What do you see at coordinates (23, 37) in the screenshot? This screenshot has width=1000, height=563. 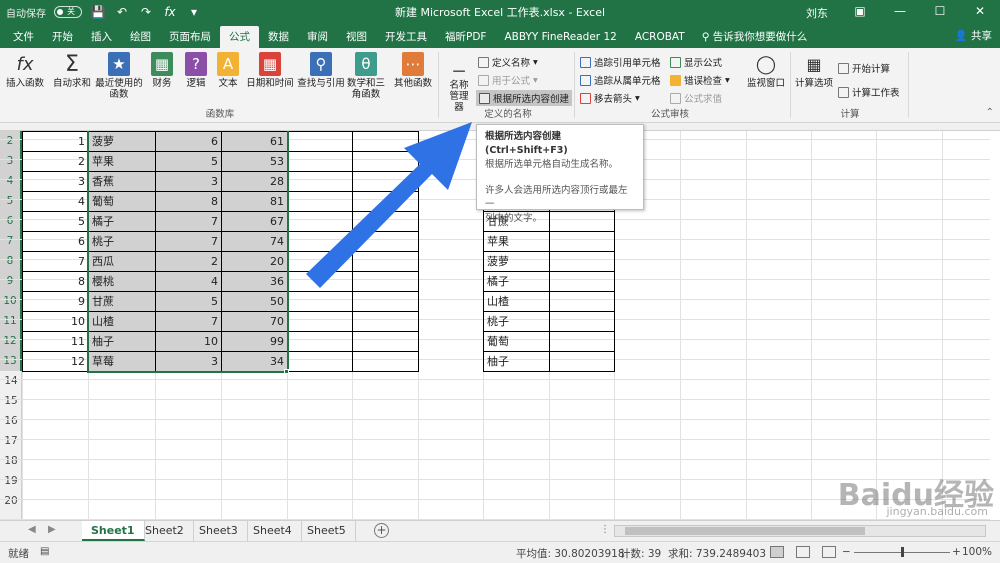 I see `tab-file: 文件` at bounding box center [23, 37].